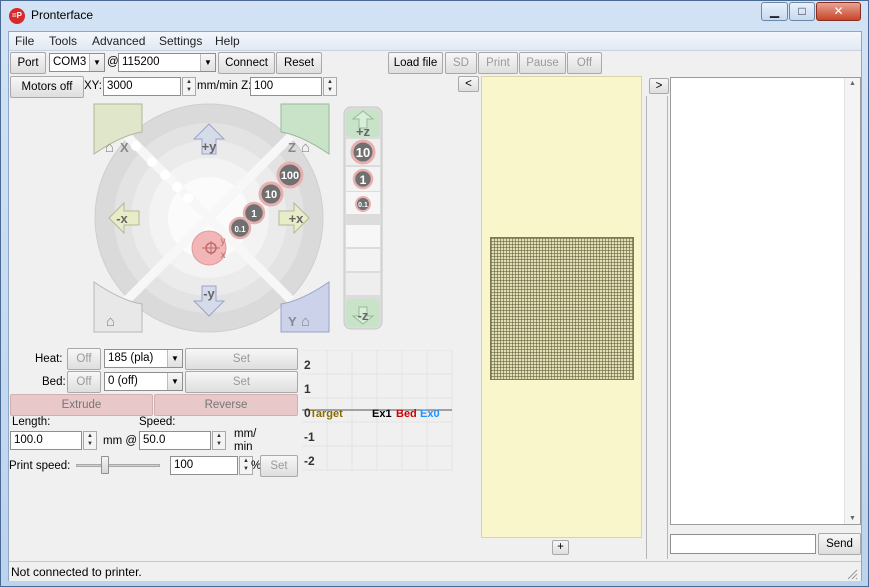 The width and height of the screenshot is (869, 587). What do you see at coordinates (141, 62) in the screenshot?
I see `baud-value: 115200` at bounding box center [141, 62].